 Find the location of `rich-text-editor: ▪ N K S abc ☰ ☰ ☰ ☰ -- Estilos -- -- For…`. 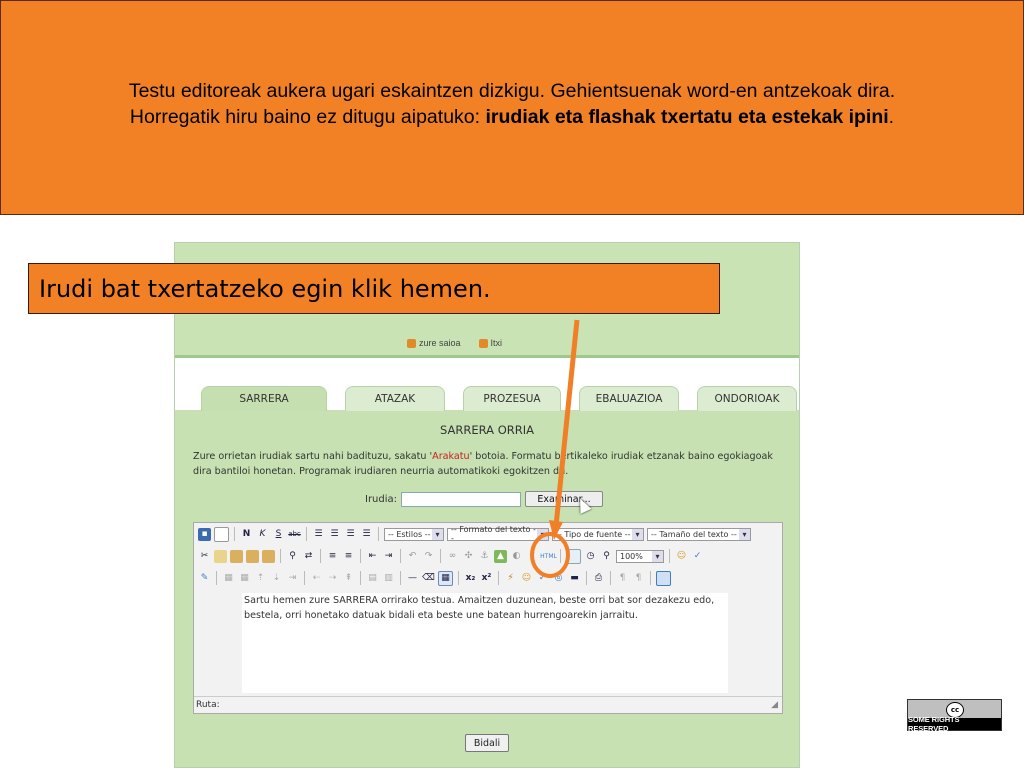

rich-text-editor: ▪ N K S abc ☰ ☰ ☰ ☰ -- Estilos -- -- For… is located at coordinates (488, 618).